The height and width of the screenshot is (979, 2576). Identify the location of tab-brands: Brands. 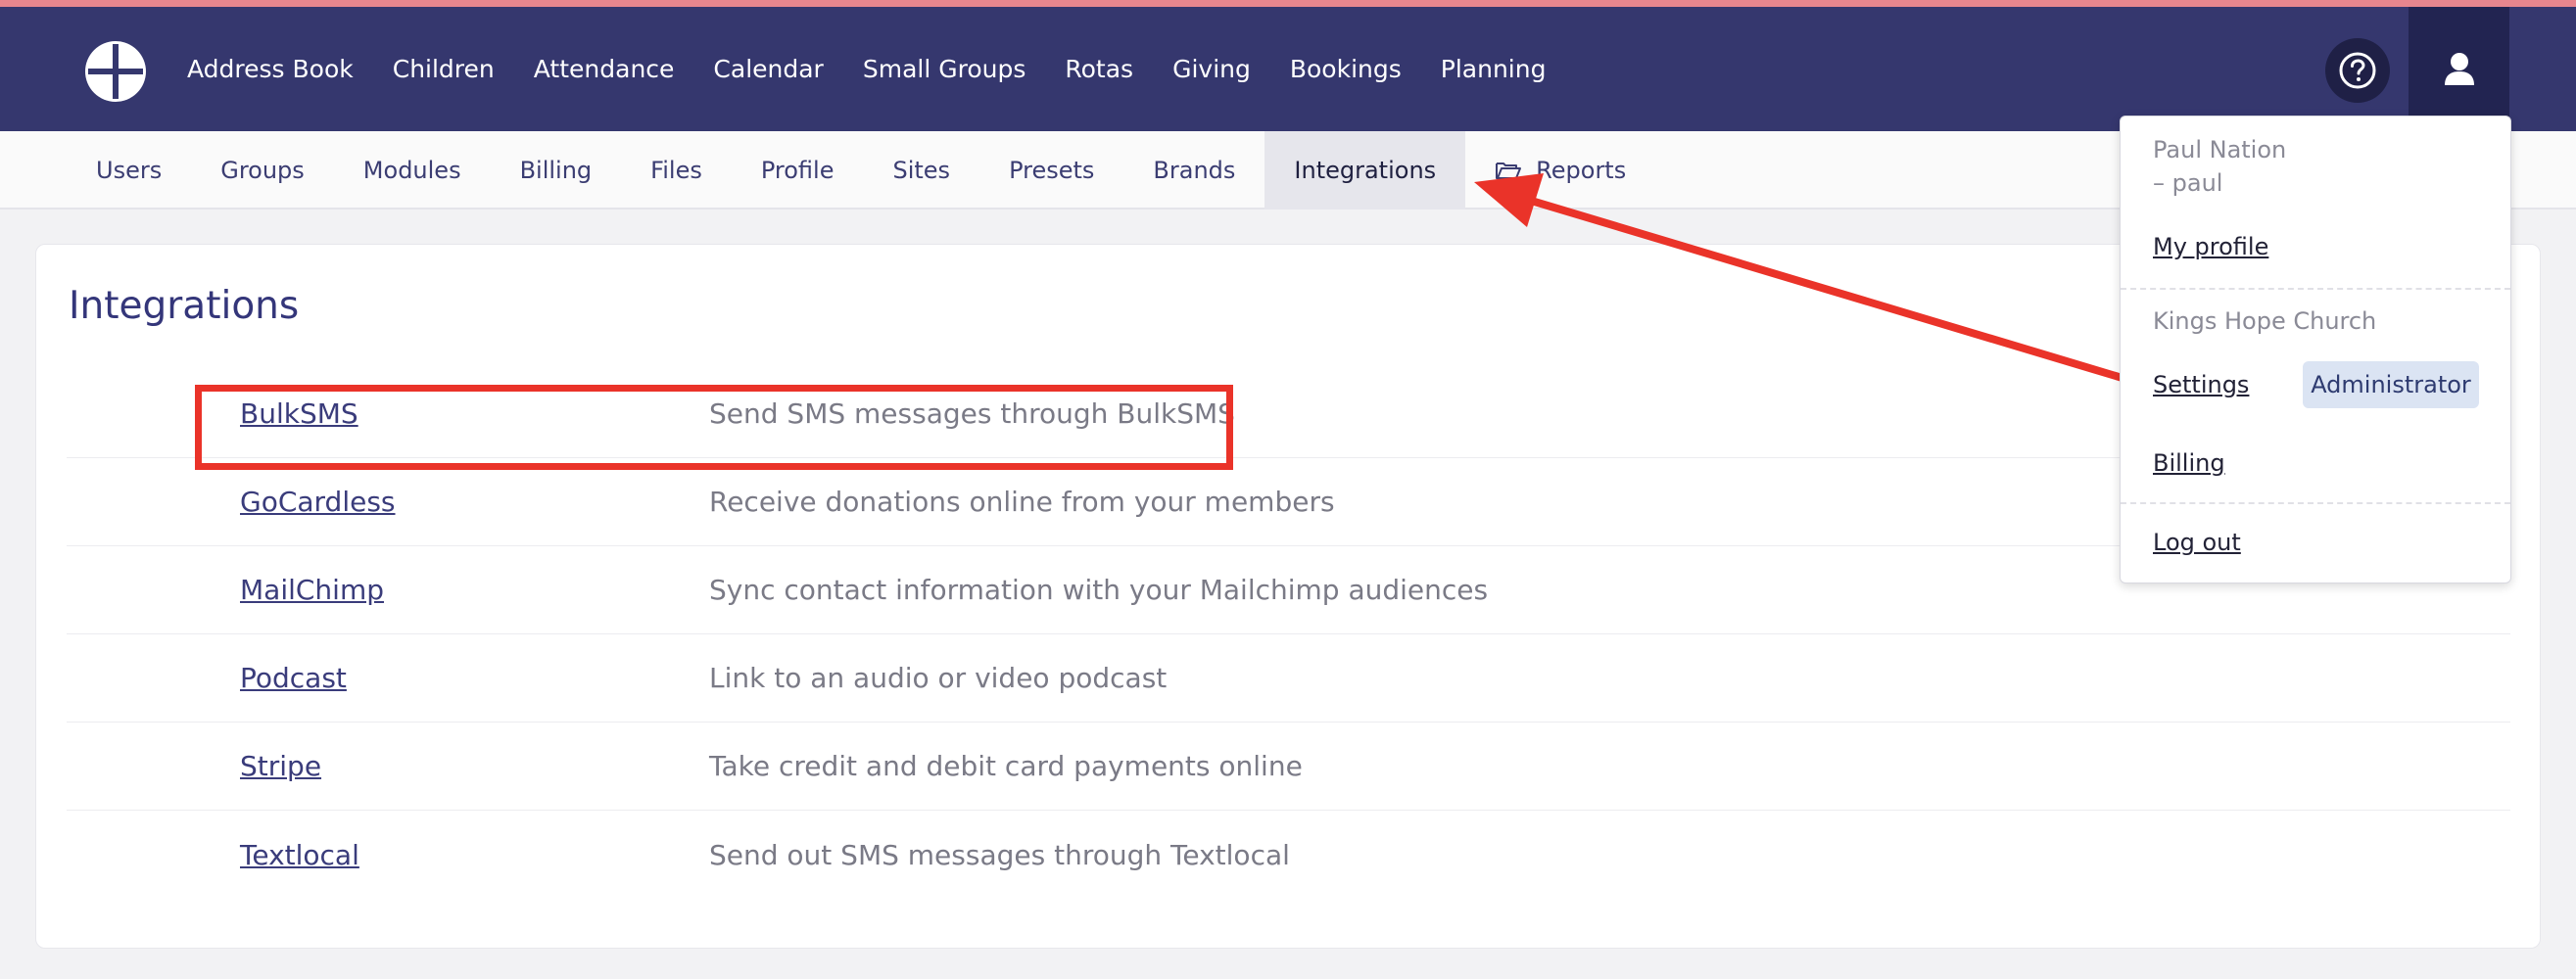
(1193, 170).